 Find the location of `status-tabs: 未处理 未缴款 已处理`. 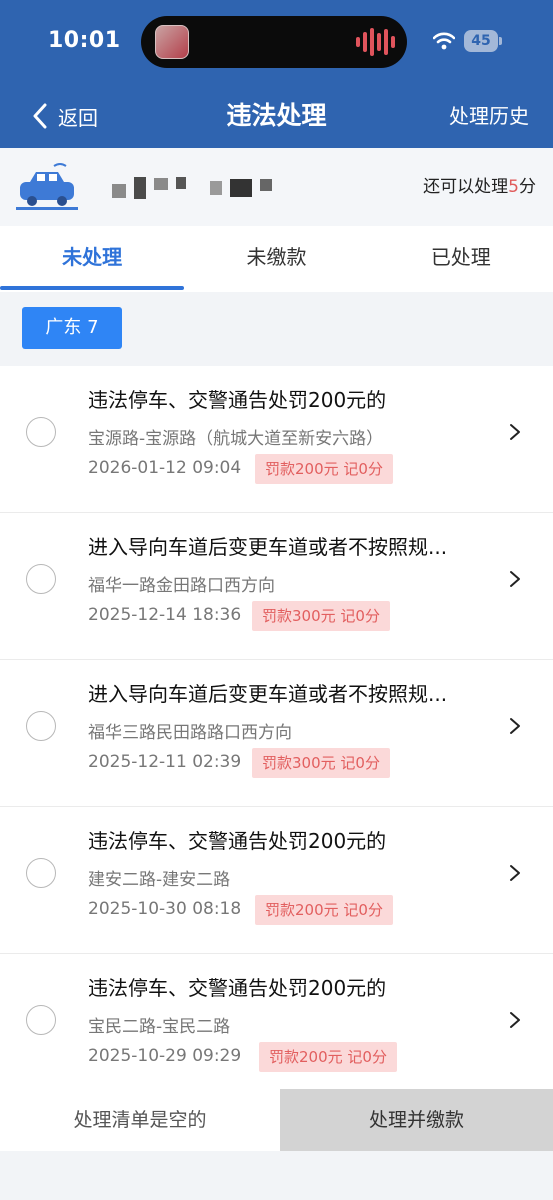

status-tabs: 未处理 未缴款 已处理 is located at coordinates (276, 259).